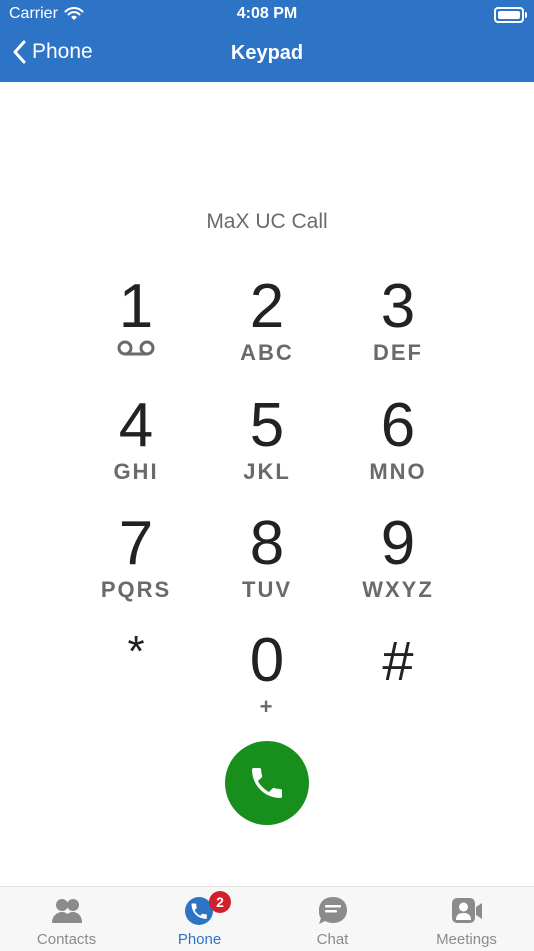 Image resolution: width=534 pixels, height=951 pixels. I want to click on key-letters: +, so click(267, 706).